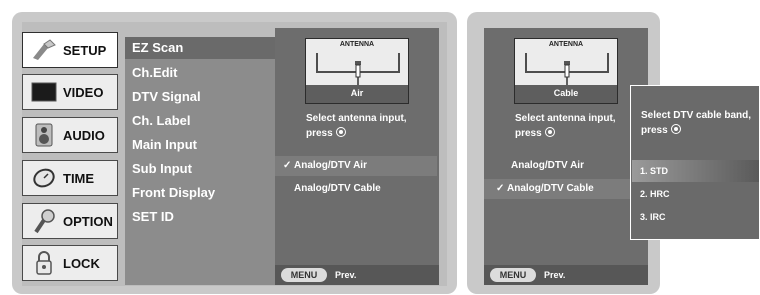 This screenshot has width=760, height=295. I want to click on tab-time: TIME, so click(70, 178).